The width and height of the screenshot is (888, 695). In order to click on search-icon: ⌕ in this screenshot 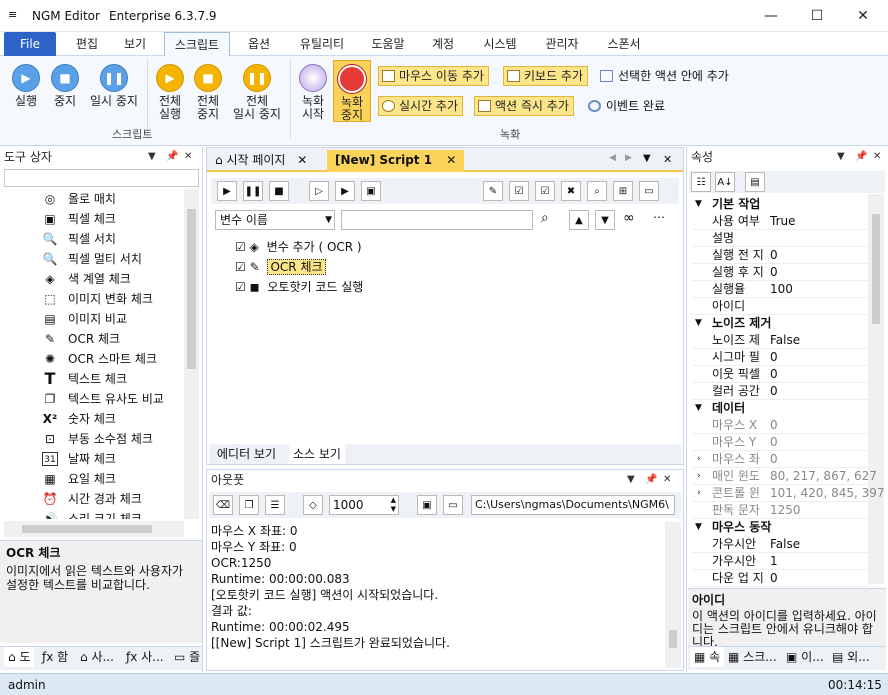, I will do `click(545, 218)`.